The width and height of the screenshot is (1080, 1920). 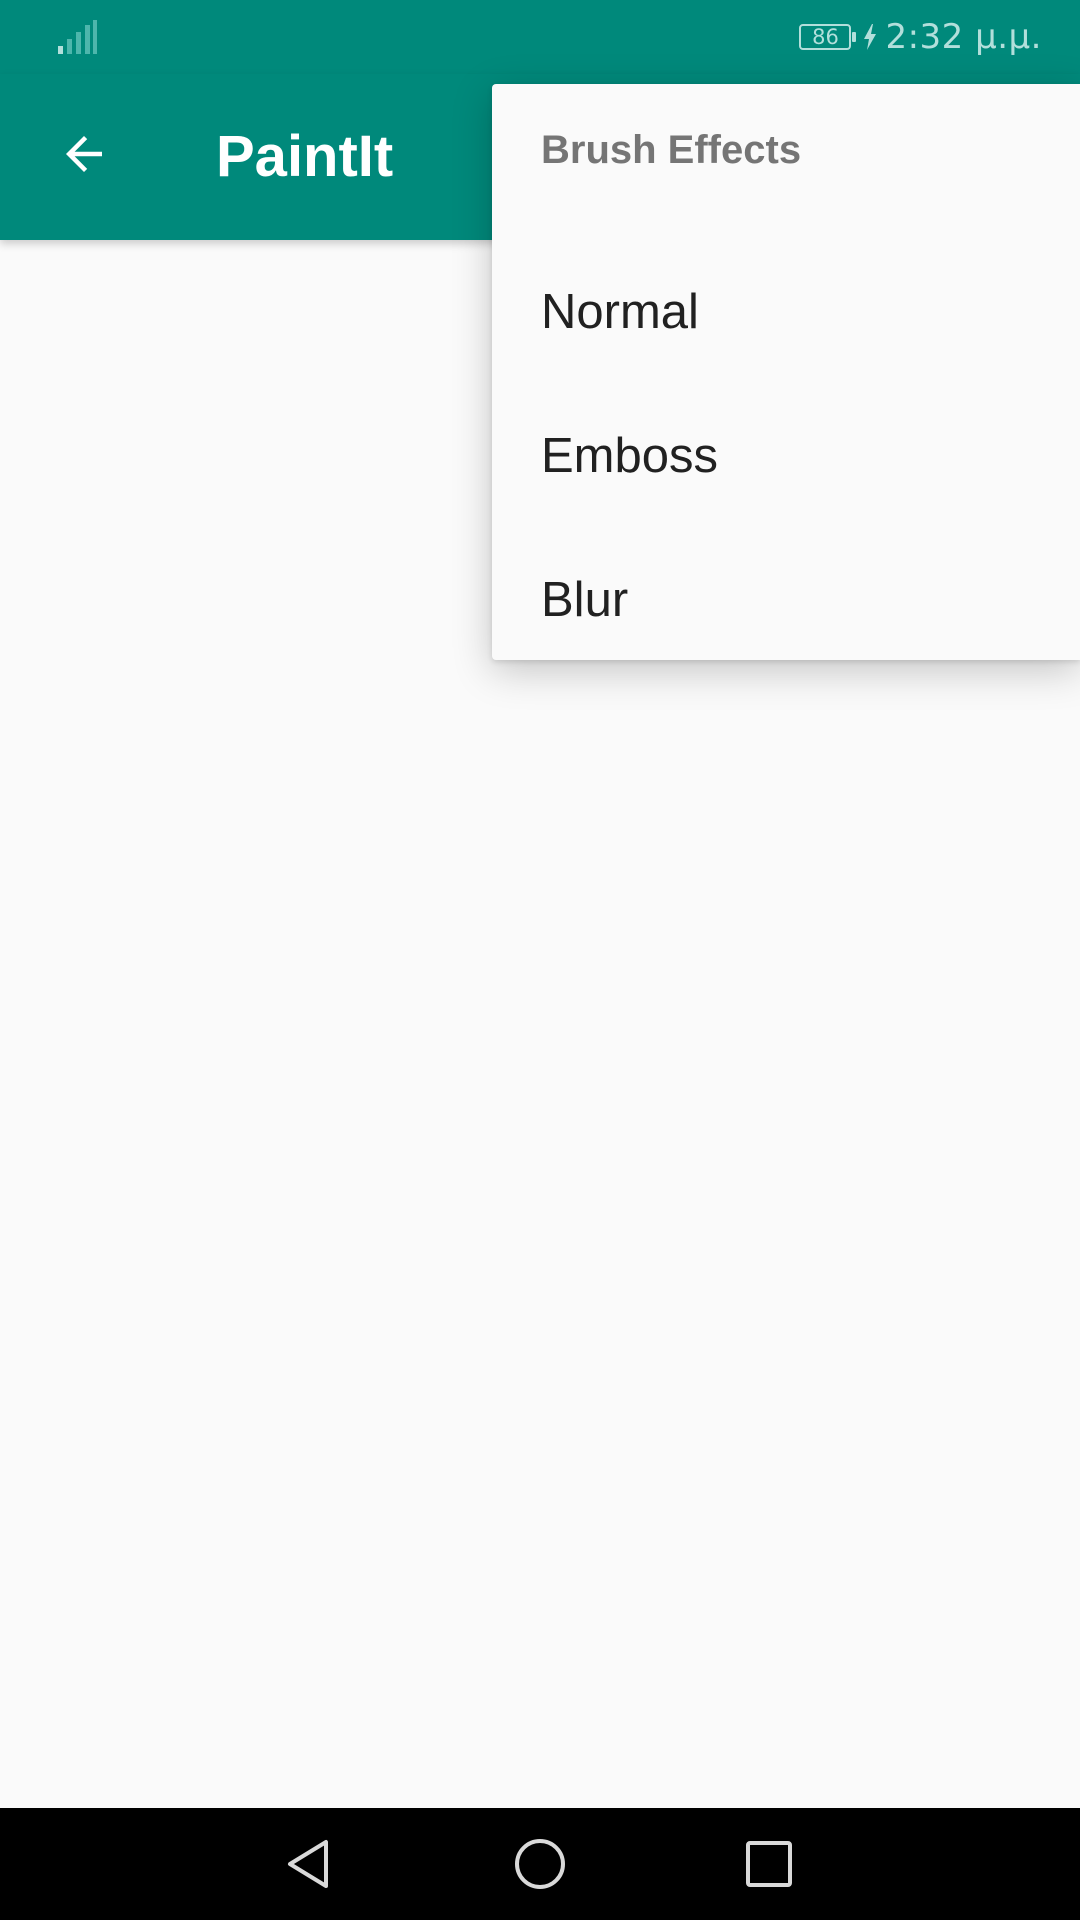 What do you see at coordinates (786, 312) in the screenshot?
I see `menu-item-normal: Normal` at bounding box center [786, 312].